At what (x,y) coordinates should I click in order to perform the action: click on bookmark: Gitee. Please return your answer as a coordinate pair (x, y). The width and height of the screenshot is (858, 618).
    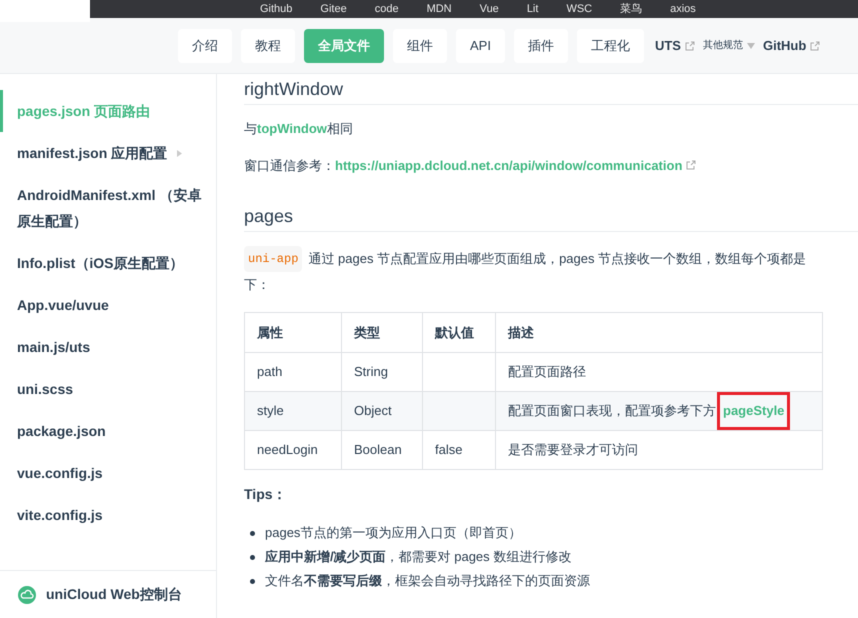
    Looking at the image, I should click on (333, 9).